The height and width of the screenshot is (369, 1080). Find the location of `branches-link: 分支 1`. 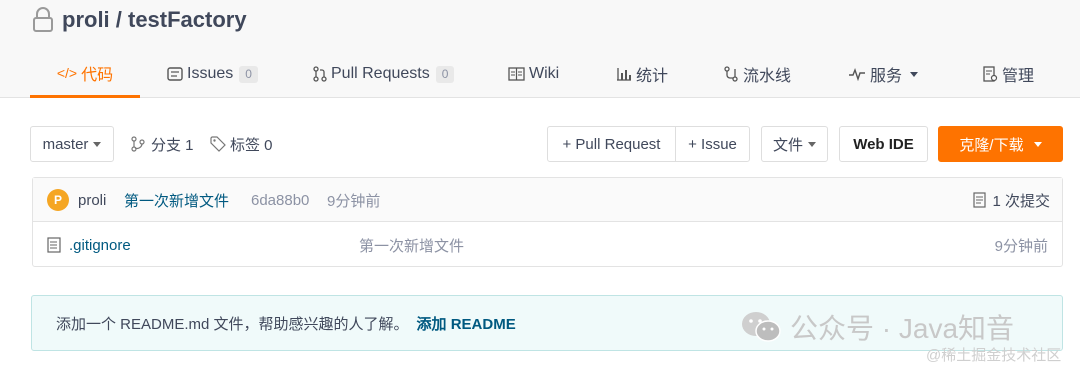

branches-link: 分支 1 is located at coordinates (162, 144).